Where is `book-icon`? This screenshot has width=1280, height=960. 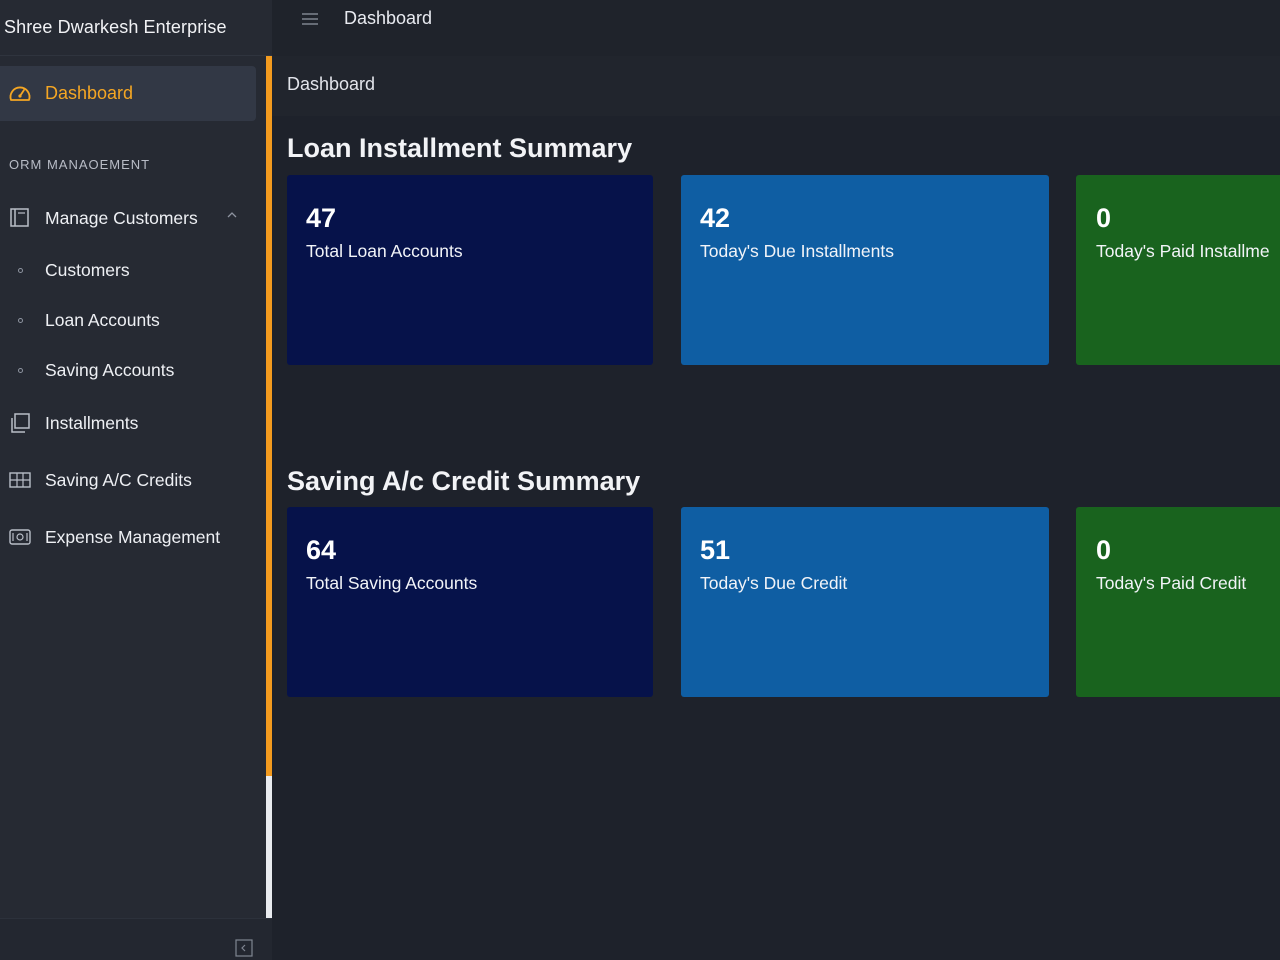 book-icon is located at coordinates (19, 217).